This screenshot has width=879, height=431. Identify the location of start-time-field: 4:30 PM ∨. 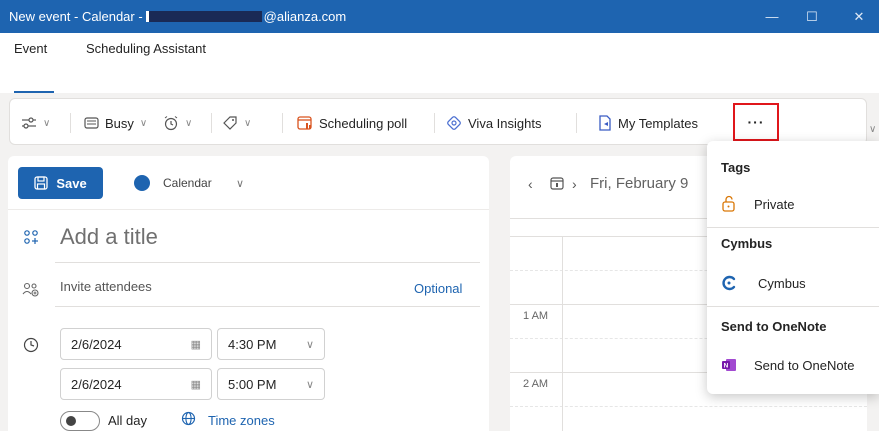
(271, 344).